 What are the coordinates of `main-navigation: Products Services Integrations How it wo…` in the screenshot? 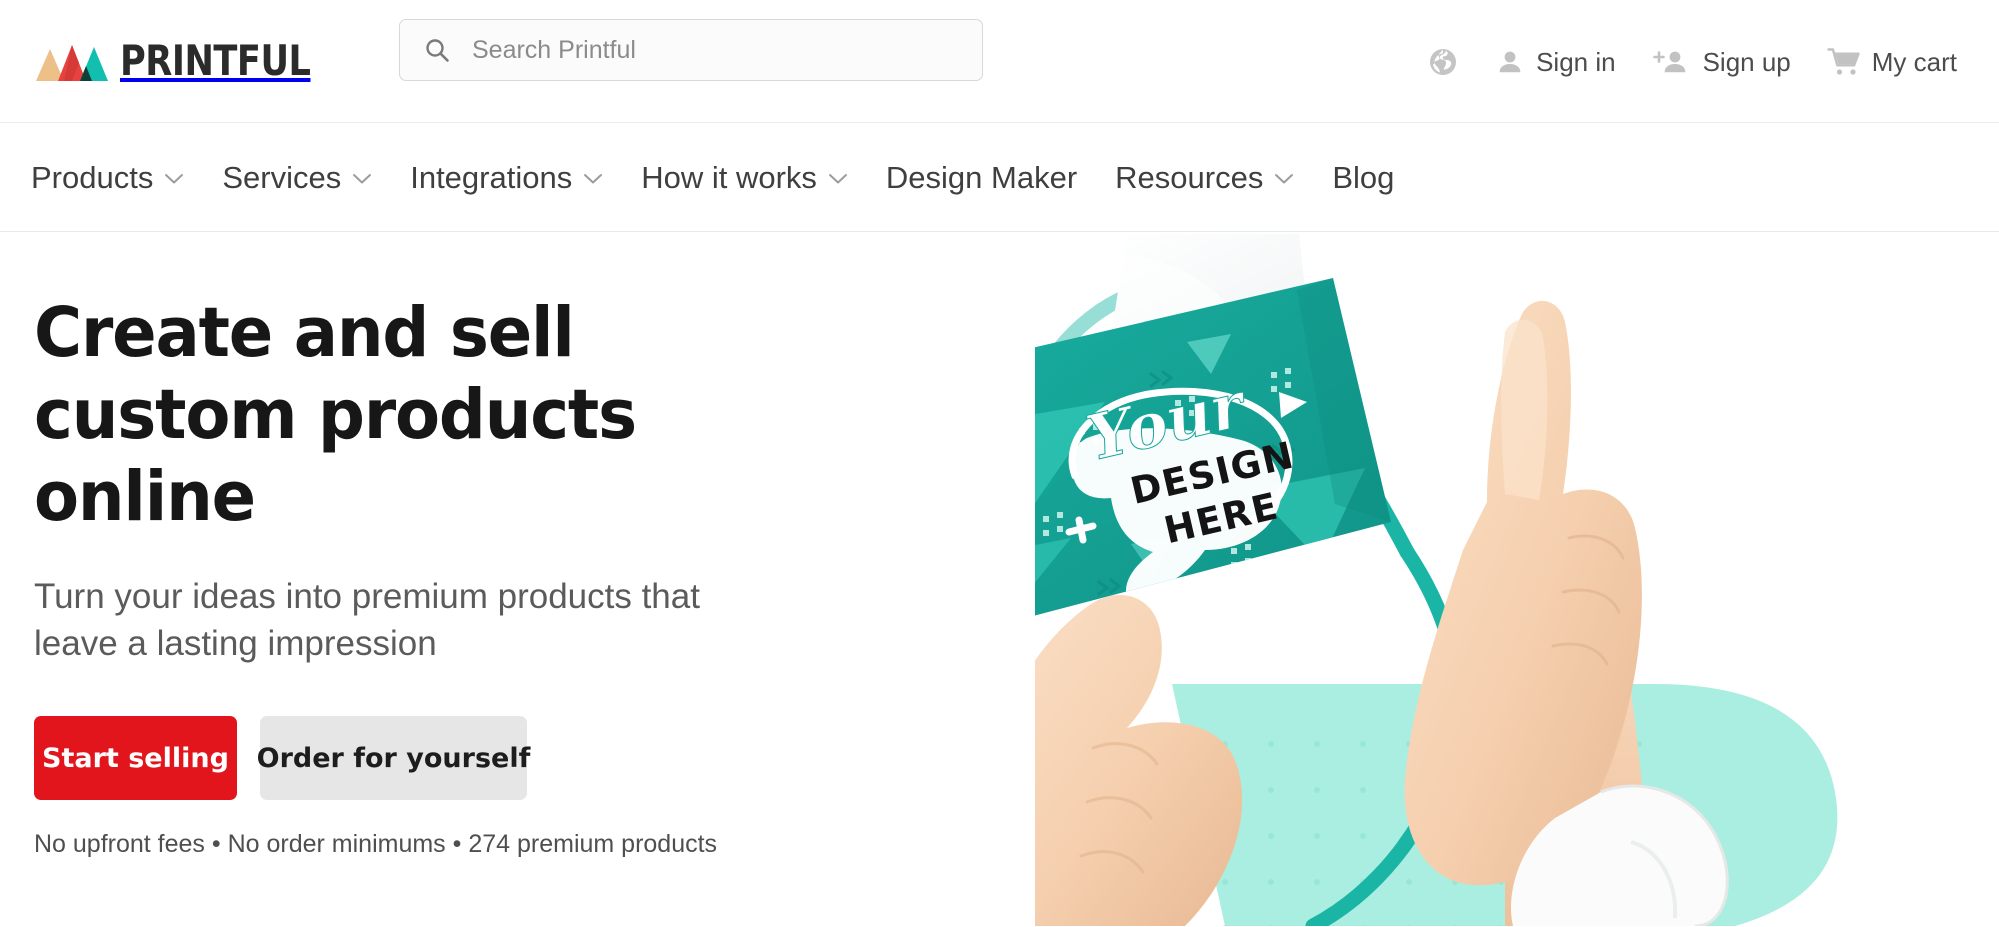 It's located at (999, 177).